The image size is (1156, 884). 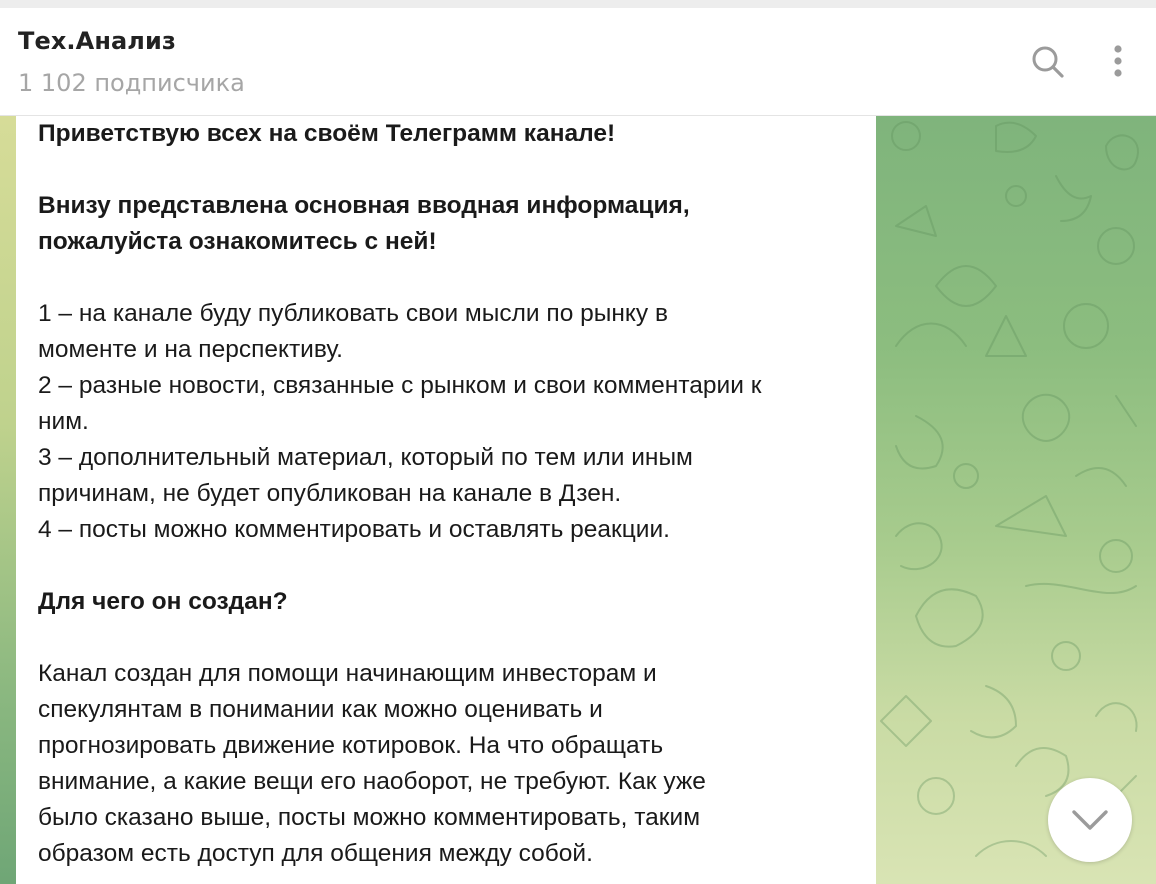 I want to click on more-vertical-icon, so click(x=1118, y=61).